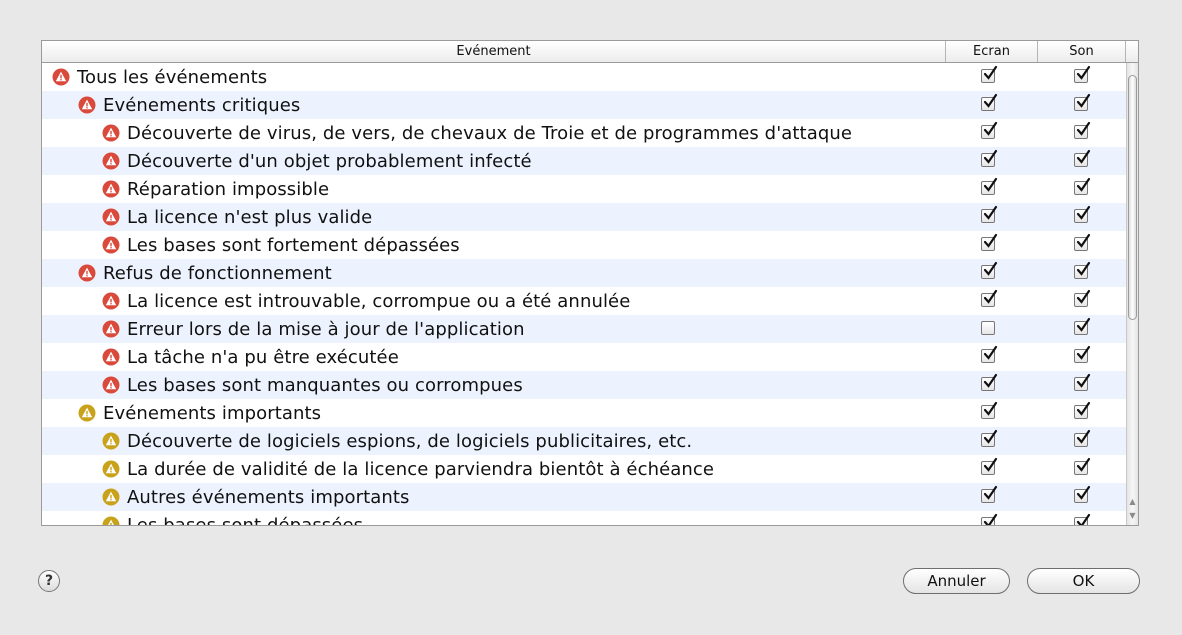 The height and width of the screenshot is (635, 1182). What do you see at coordinates (1132, 197) in the screenshot?
I see `scrollbar-thumb` at bounding box center [1132, 197].